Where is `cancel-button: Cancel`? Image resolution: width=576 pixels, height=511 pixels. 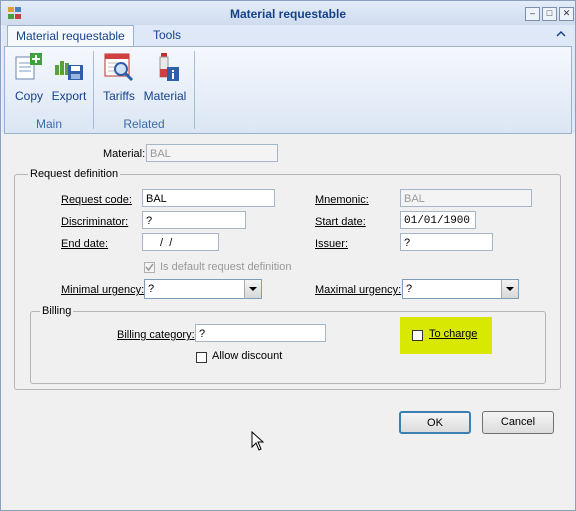 cancel-button: Cancel is located at coordinates (518, 422).